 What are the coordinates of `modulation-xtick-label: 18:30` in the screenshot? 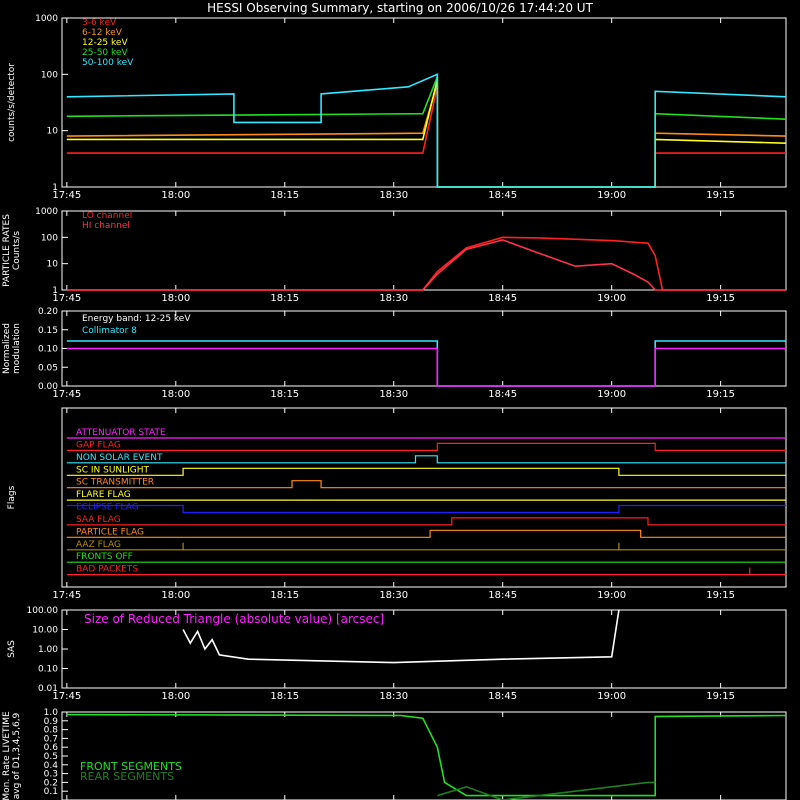 It's located at (393, 394).